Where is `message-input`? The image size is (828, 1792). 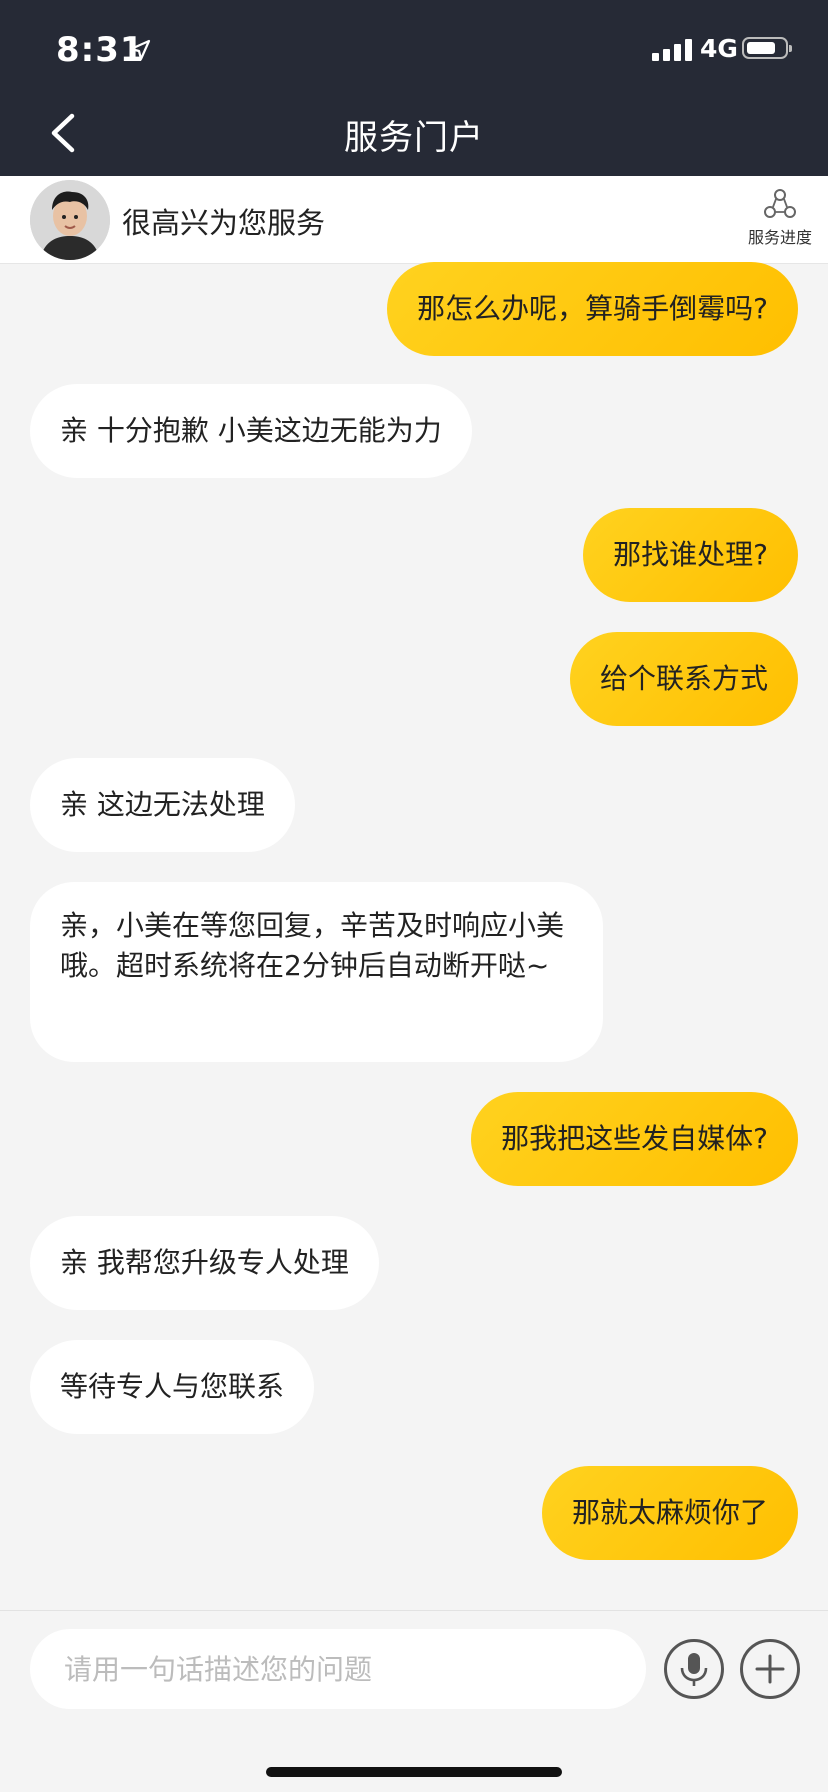 message-input is located at coordinates (338, 1669).